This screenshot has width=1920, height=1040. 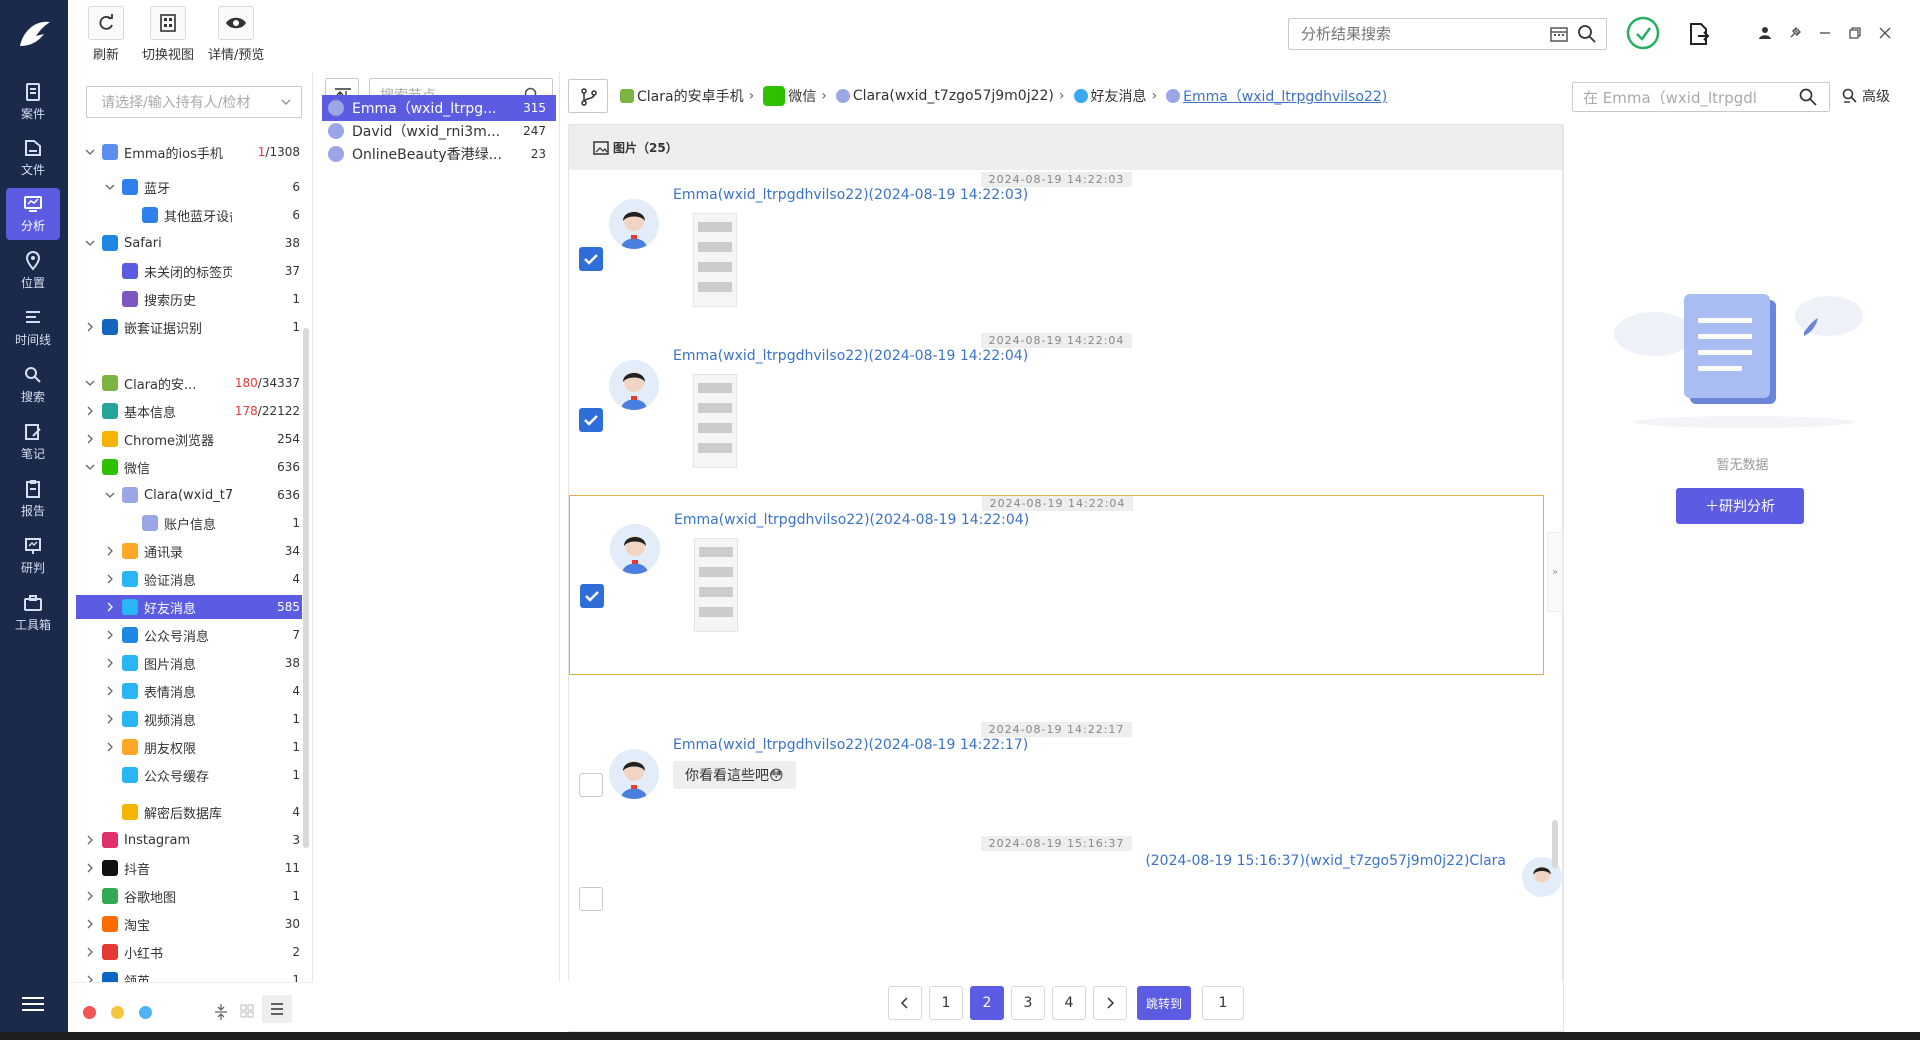 What do you see at coordinates (106, 34) in the screenshot?
I see `refresh-button: 刷新` at bounding box center [106, 34].